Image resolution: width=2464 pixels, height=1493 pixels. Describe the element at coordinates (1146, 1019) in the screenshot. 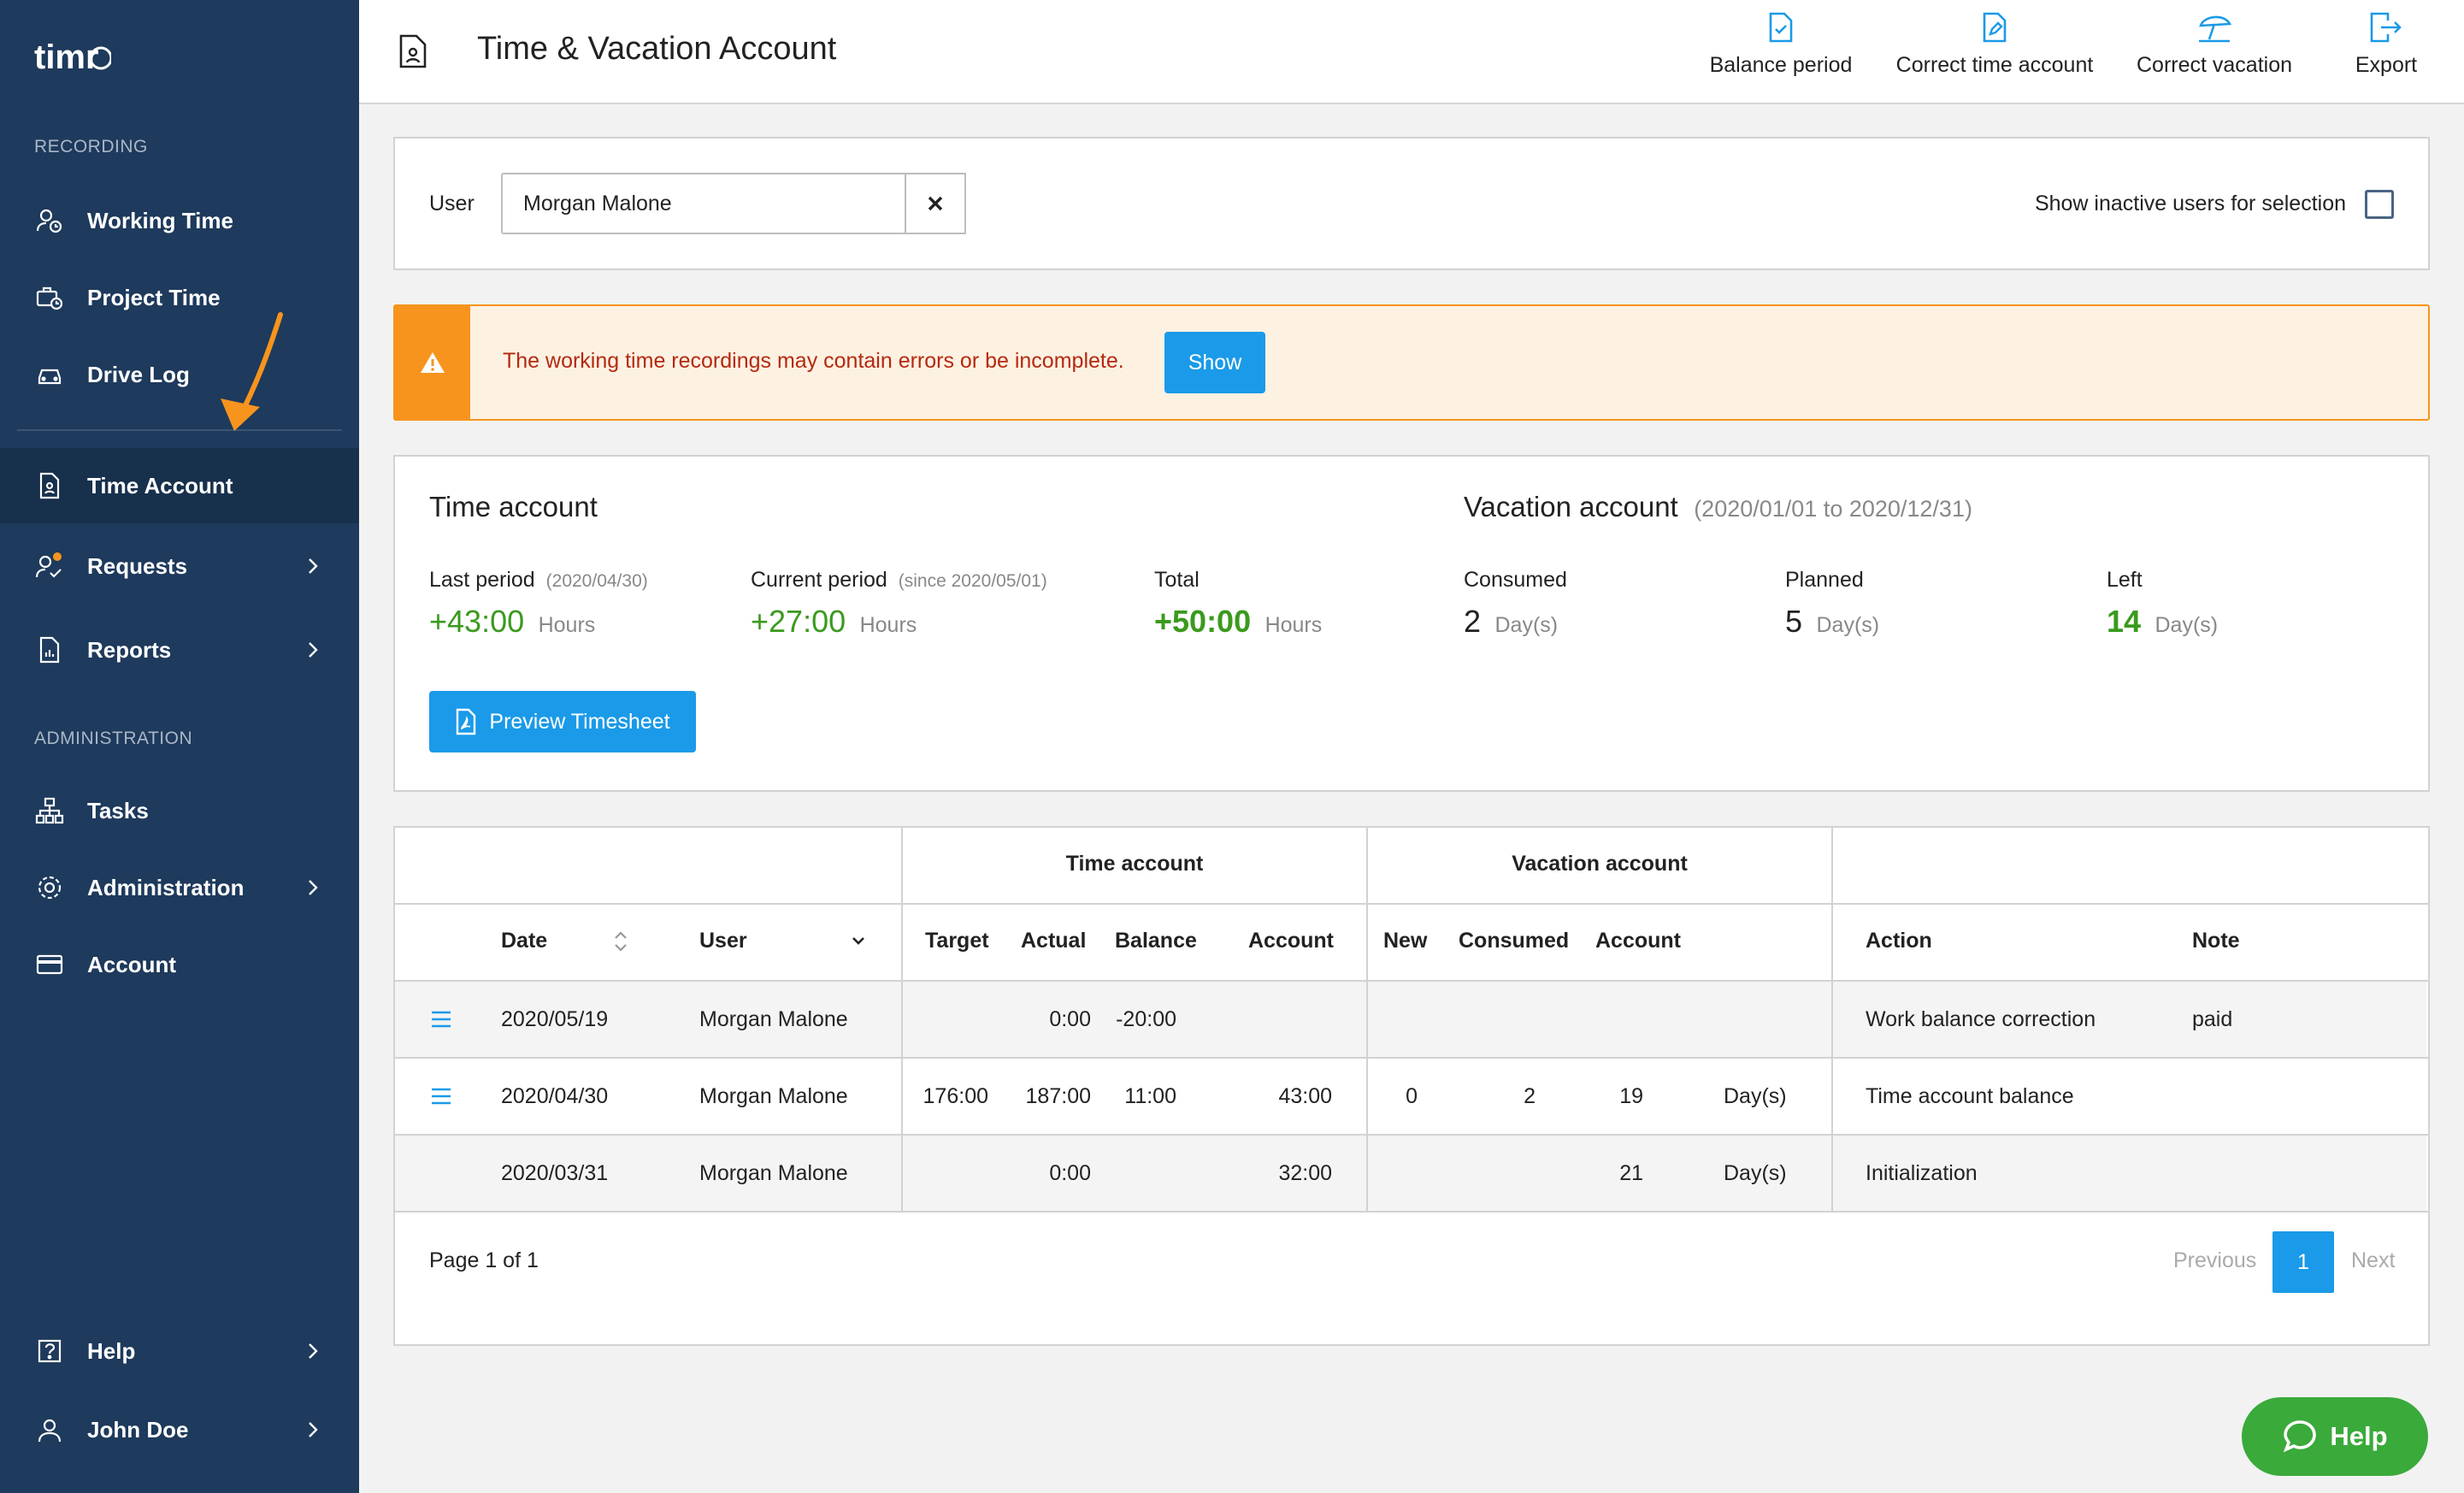

I see `cell-balance: -20:00` at that location.